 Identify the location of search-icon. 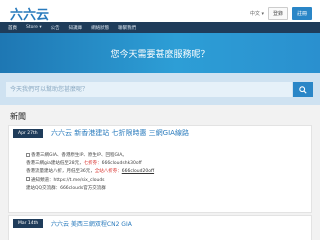
(303, 89).